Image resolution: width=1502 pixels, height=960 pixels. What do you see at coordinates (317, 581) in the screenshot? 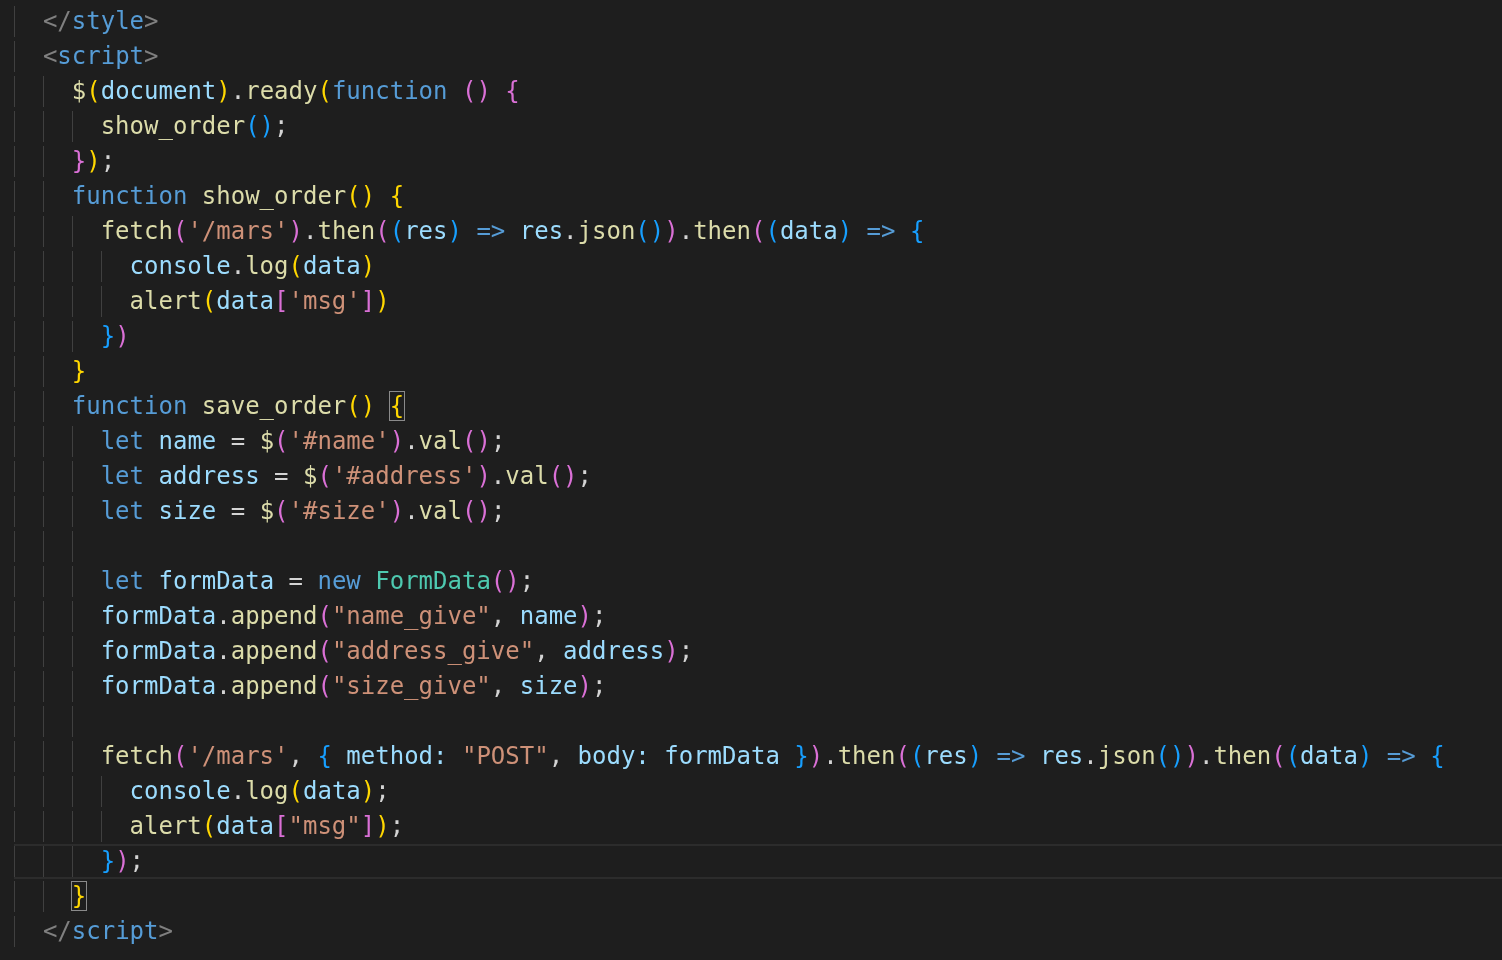
I see `code-line: let formData = new FormData();` at bounding box center [317, 581].